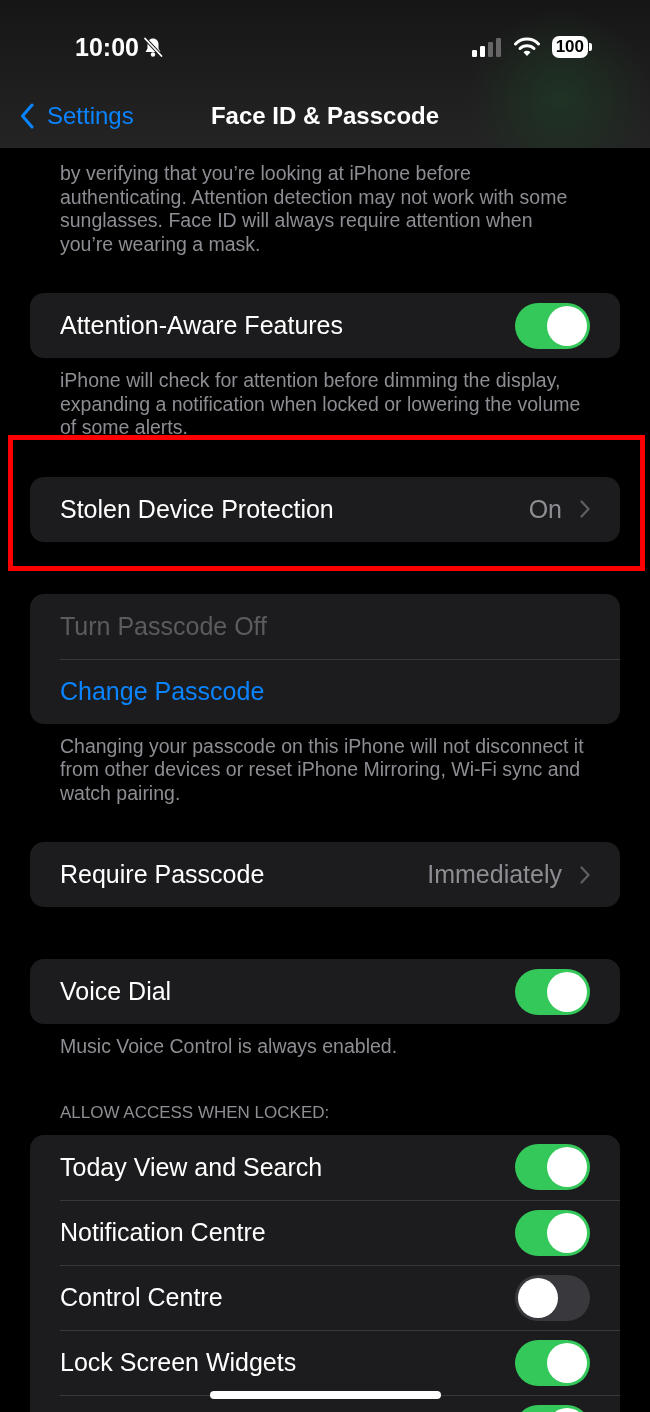 This screenshot has height=1412, width=650. What do you see at coordinates (314, 209) in the screenshot?
I see `footer-note: by verifying that you’re looking at iPhone before authenticating. Attention detection may not work with some sunglasses. Face ID will always require attention when you’re wearing a mask.` at bounding box center [314, 209].